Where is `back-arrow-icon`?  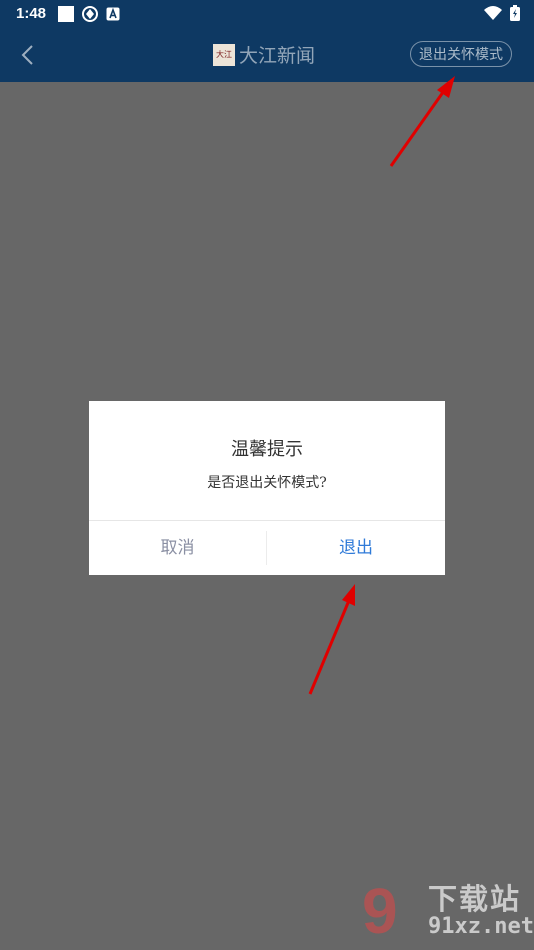
back-arrow-icon is located at coordinates (28, 55).